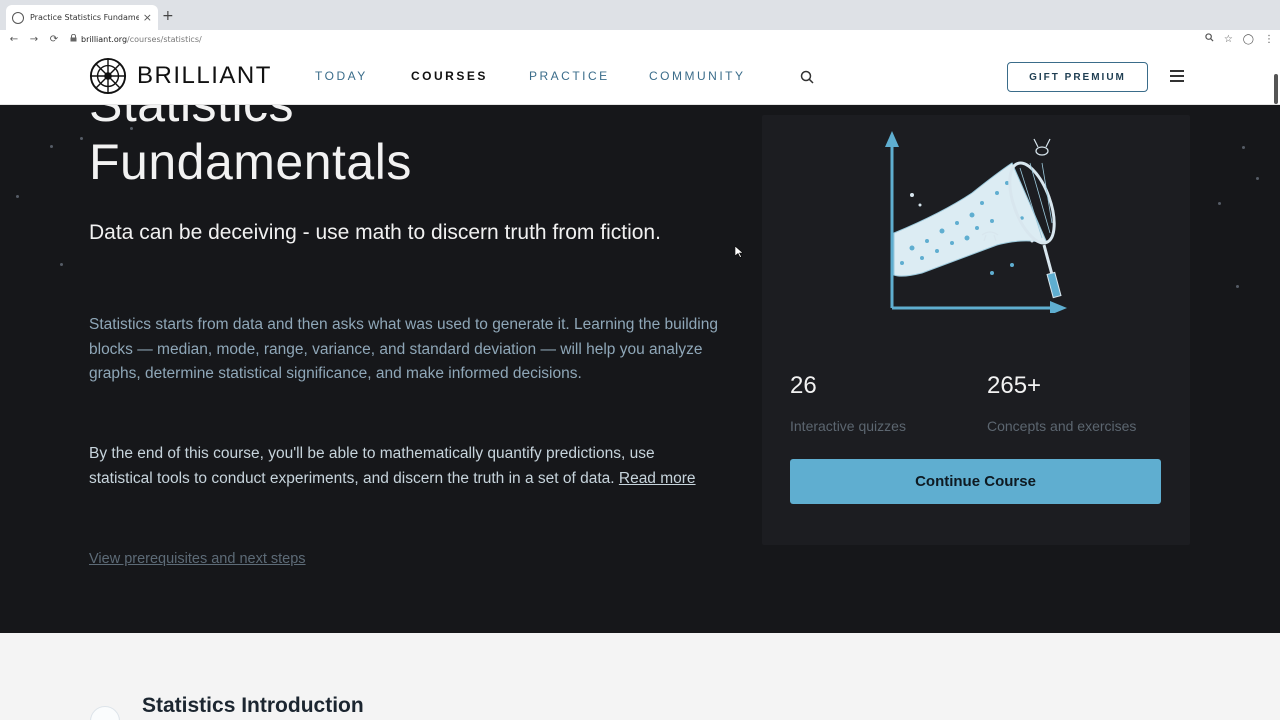  Describe the element at coordinates (253, 705) in the screenshot. I see `section-title: Statistics Introduction` at that location.